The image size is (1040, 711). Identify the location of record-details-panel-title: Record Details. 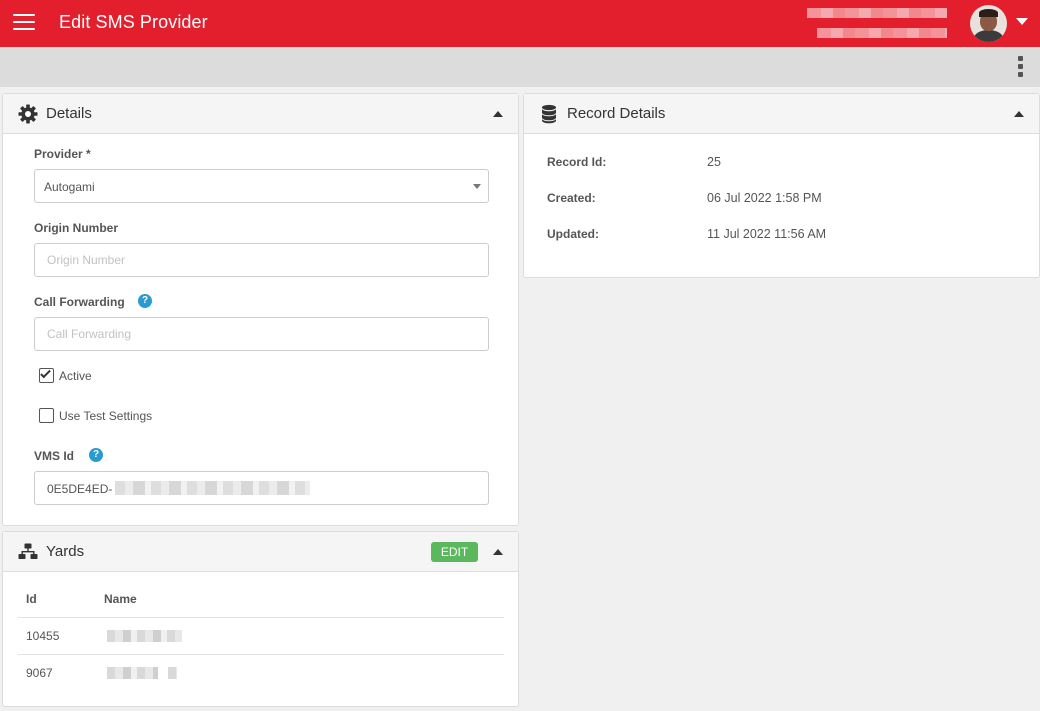
(616, 113).